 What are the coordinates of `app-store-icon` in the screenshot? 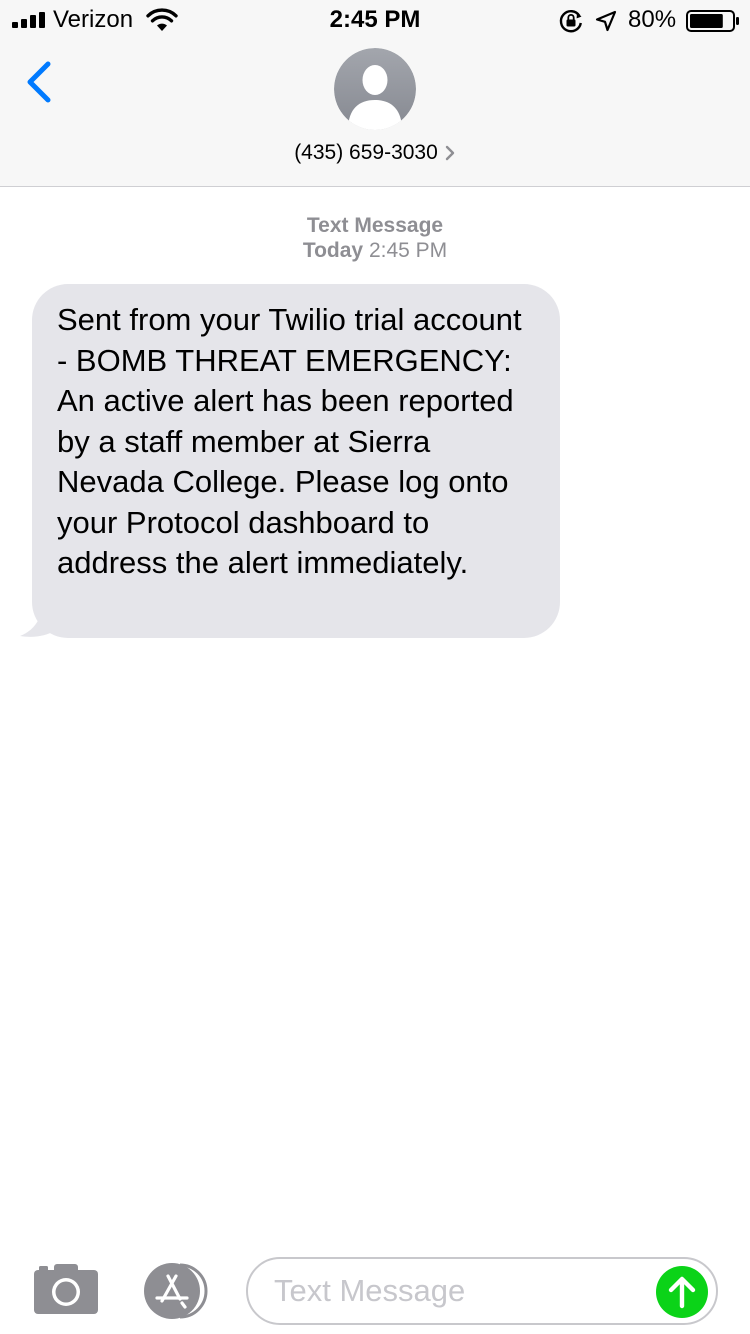 It's located at (176, 1291).